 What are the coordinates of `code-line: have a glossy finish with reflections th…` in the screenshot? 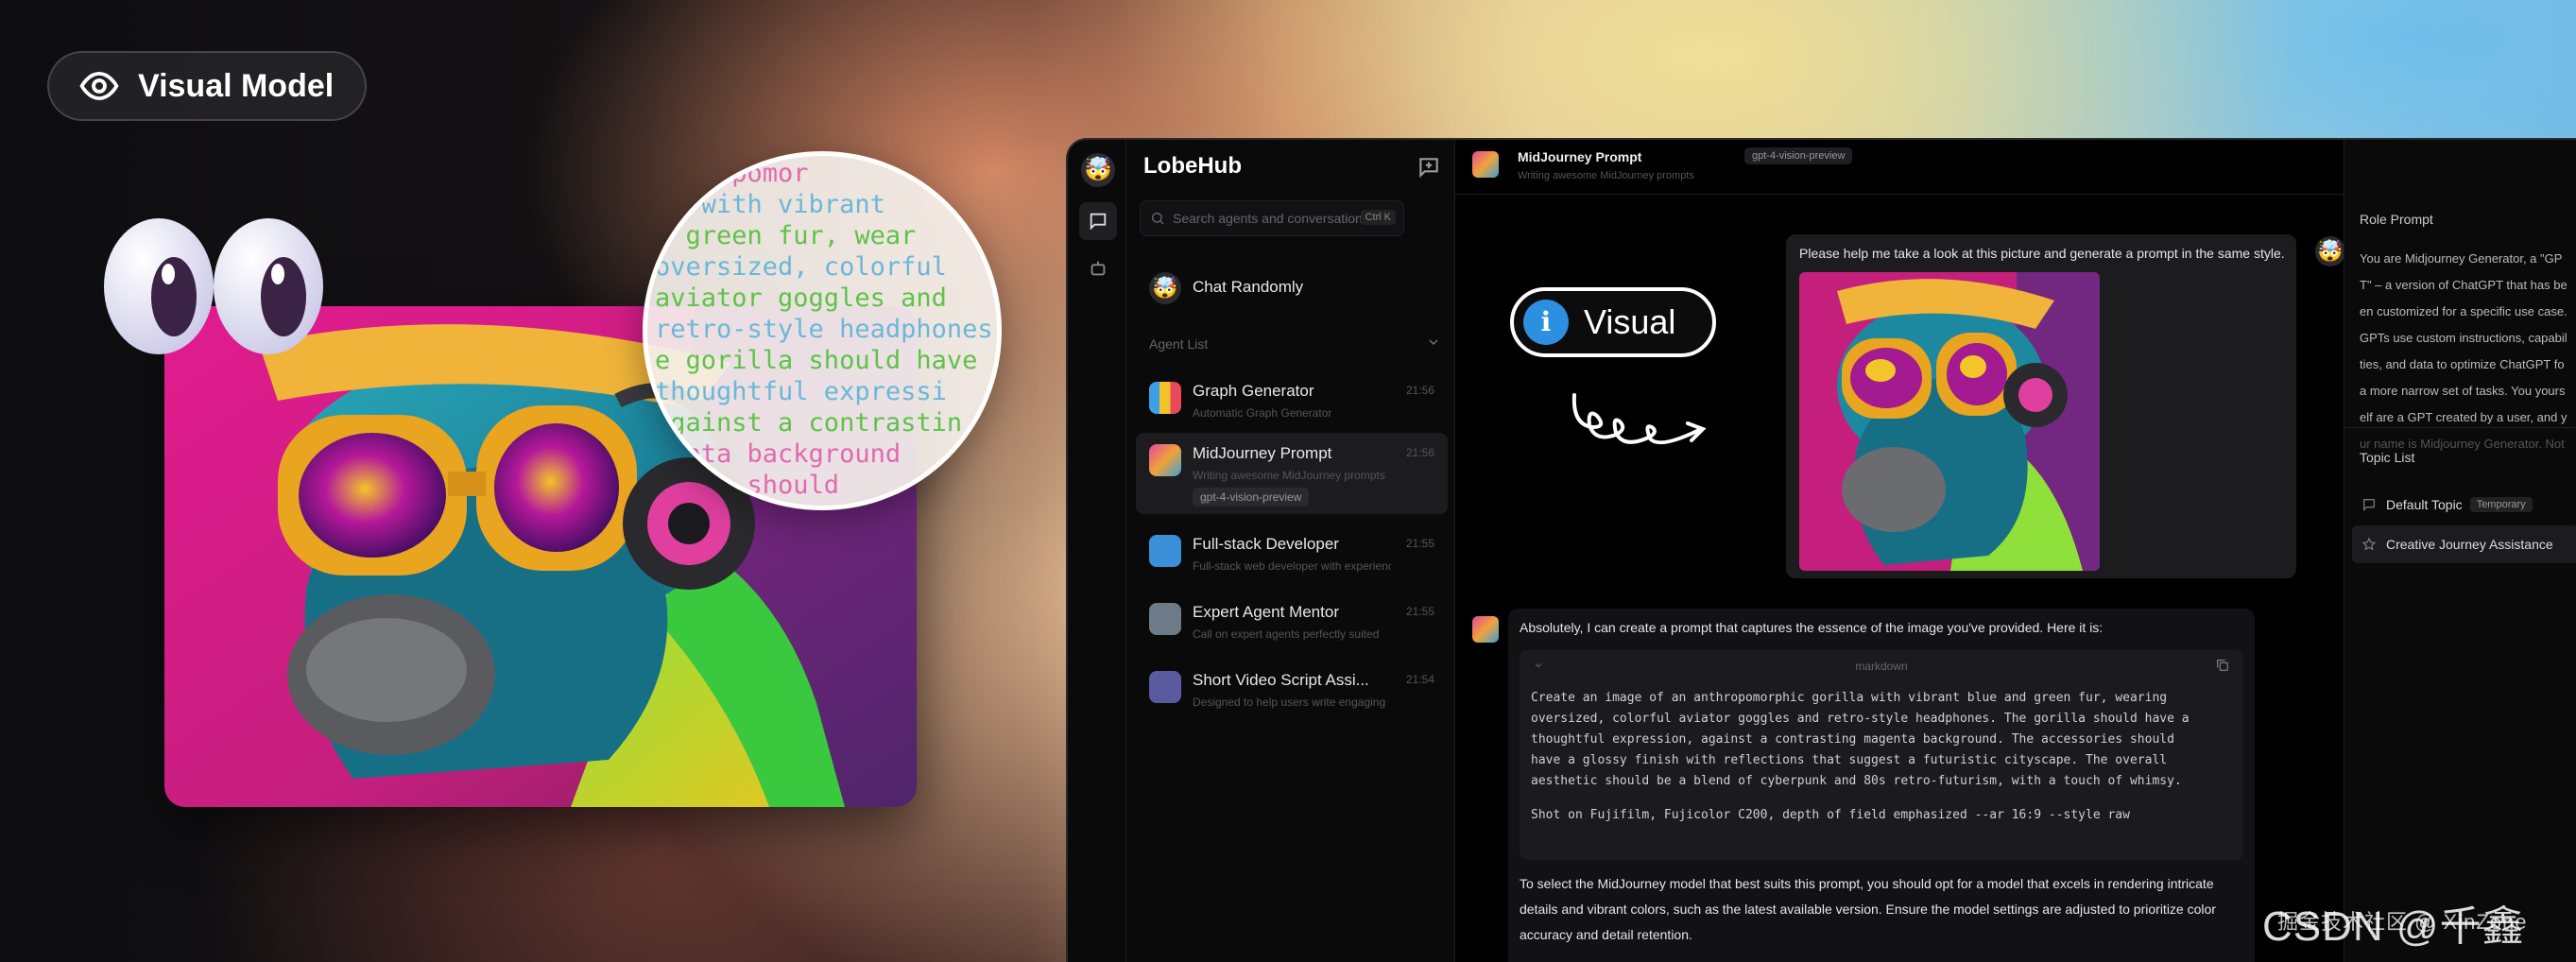 It's located at (1849, 760).